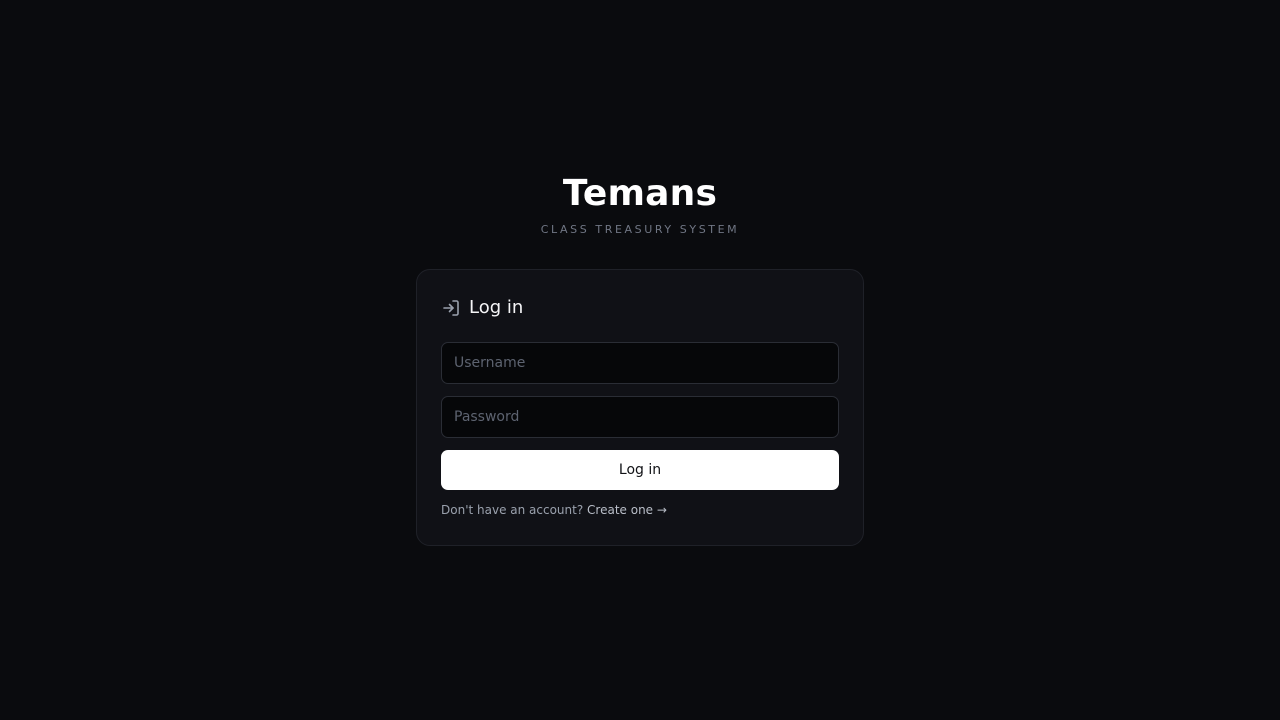 The width and height of the screenshot is (1280, 720). What do you see at coordinates (496, 307) in the screenshot?
I see `login-card-title: Log in` at bounding box center [496, 307].